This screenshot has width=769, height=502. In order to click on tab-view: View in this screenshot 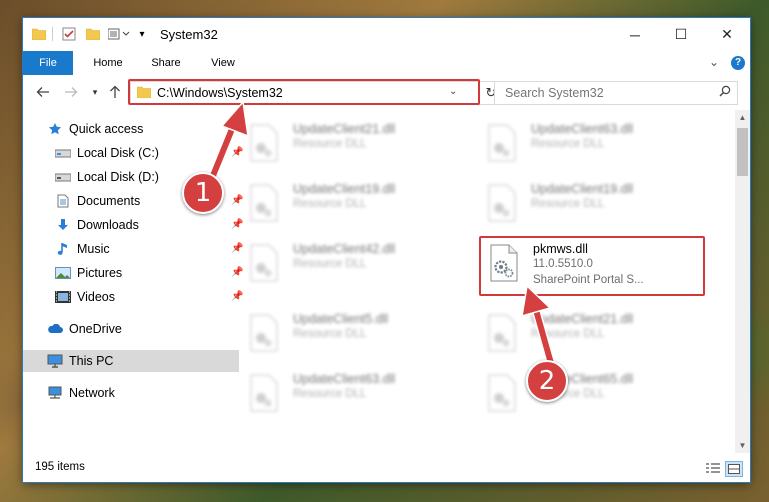, I will do `click(223, 63)`.